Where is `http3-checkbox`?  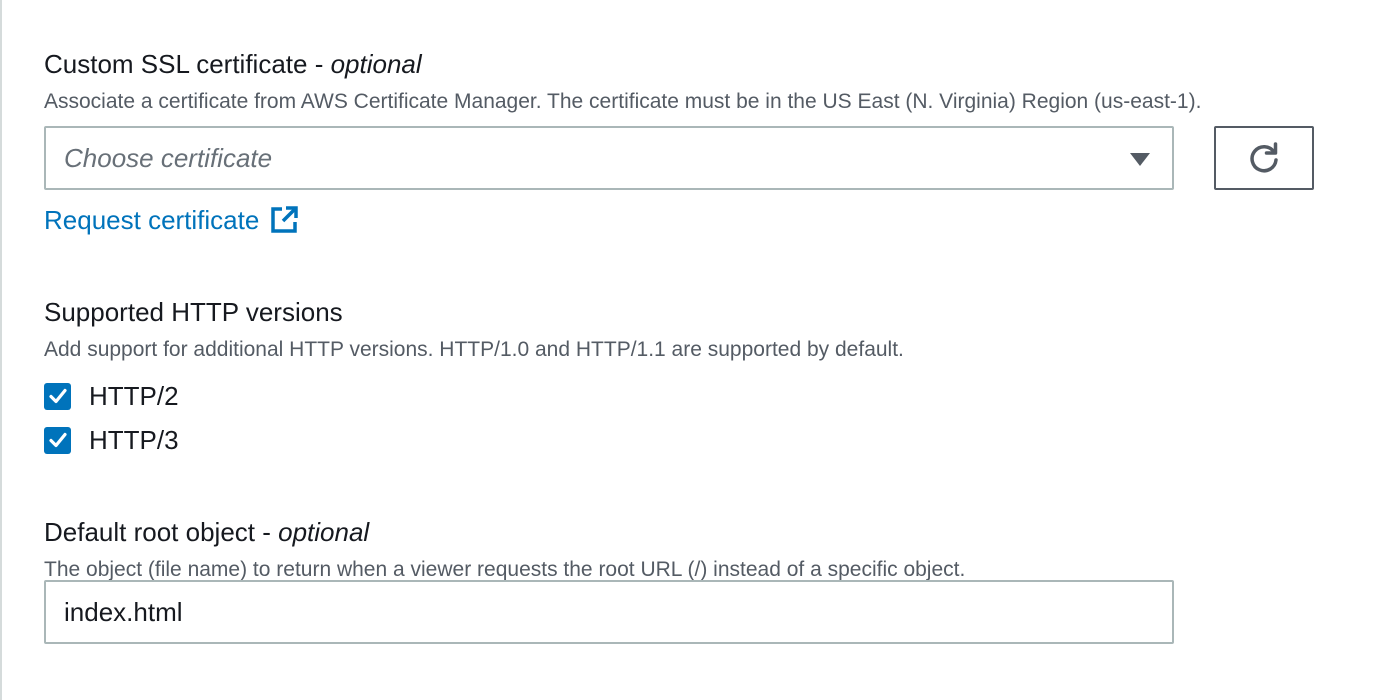
http3-checkbox is located at coordinates (57, 440).